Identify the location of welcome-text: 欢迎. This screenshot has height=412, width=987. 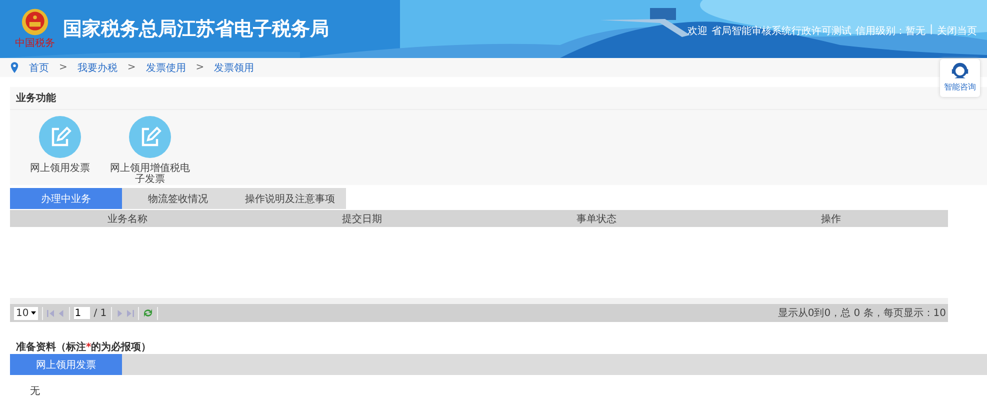
(698, 31).